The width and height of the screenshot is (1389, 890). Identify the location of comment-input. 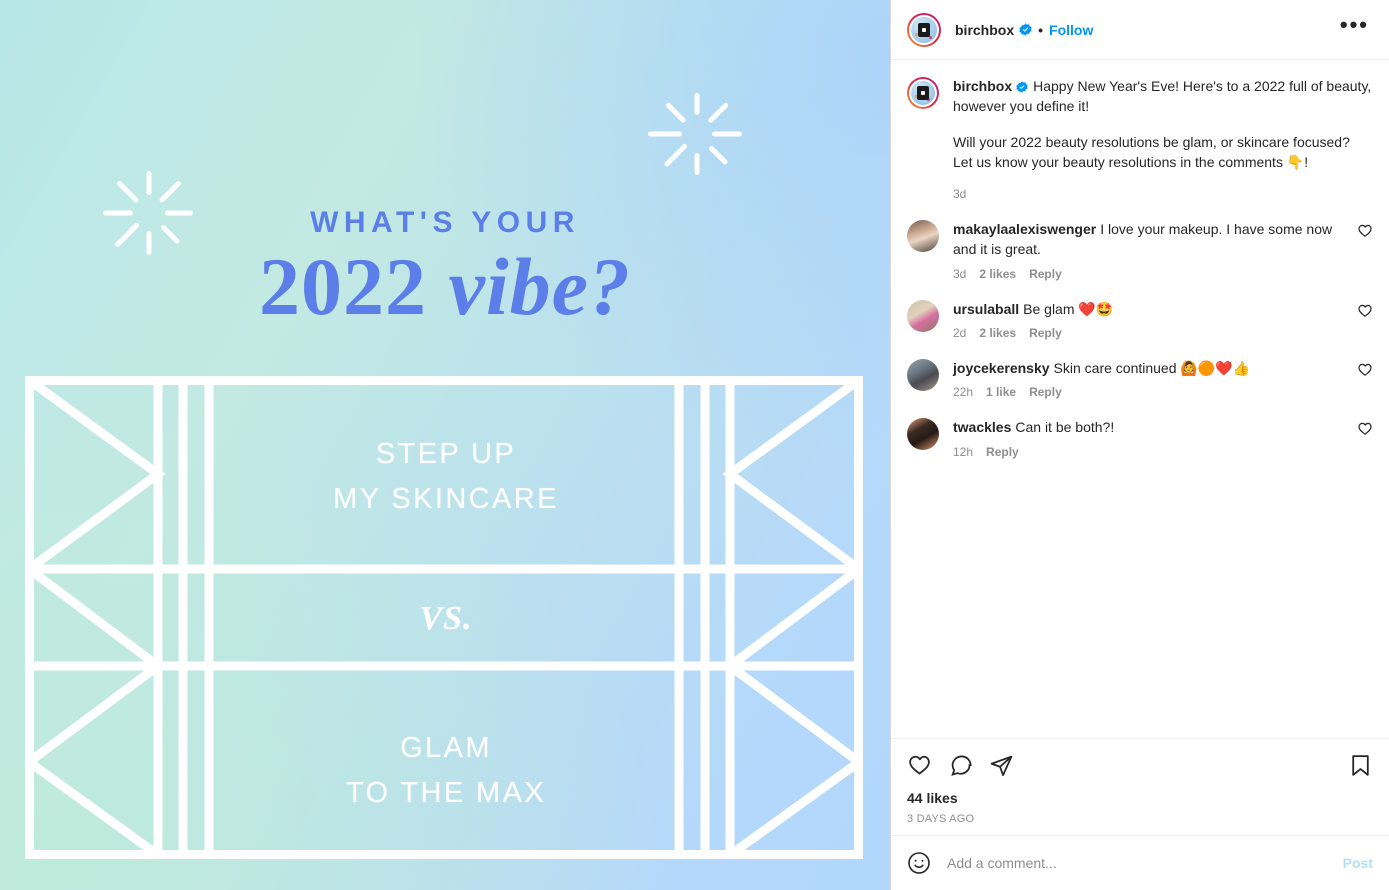
(1140, 863).